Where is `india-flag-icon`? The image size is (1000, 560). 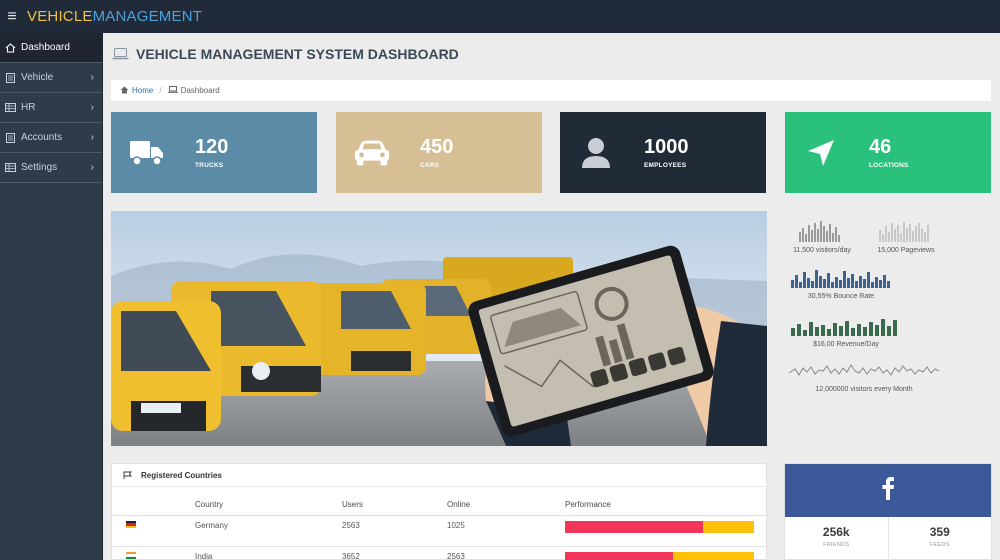 india-flag-icon is located at coordinates (131, 555).